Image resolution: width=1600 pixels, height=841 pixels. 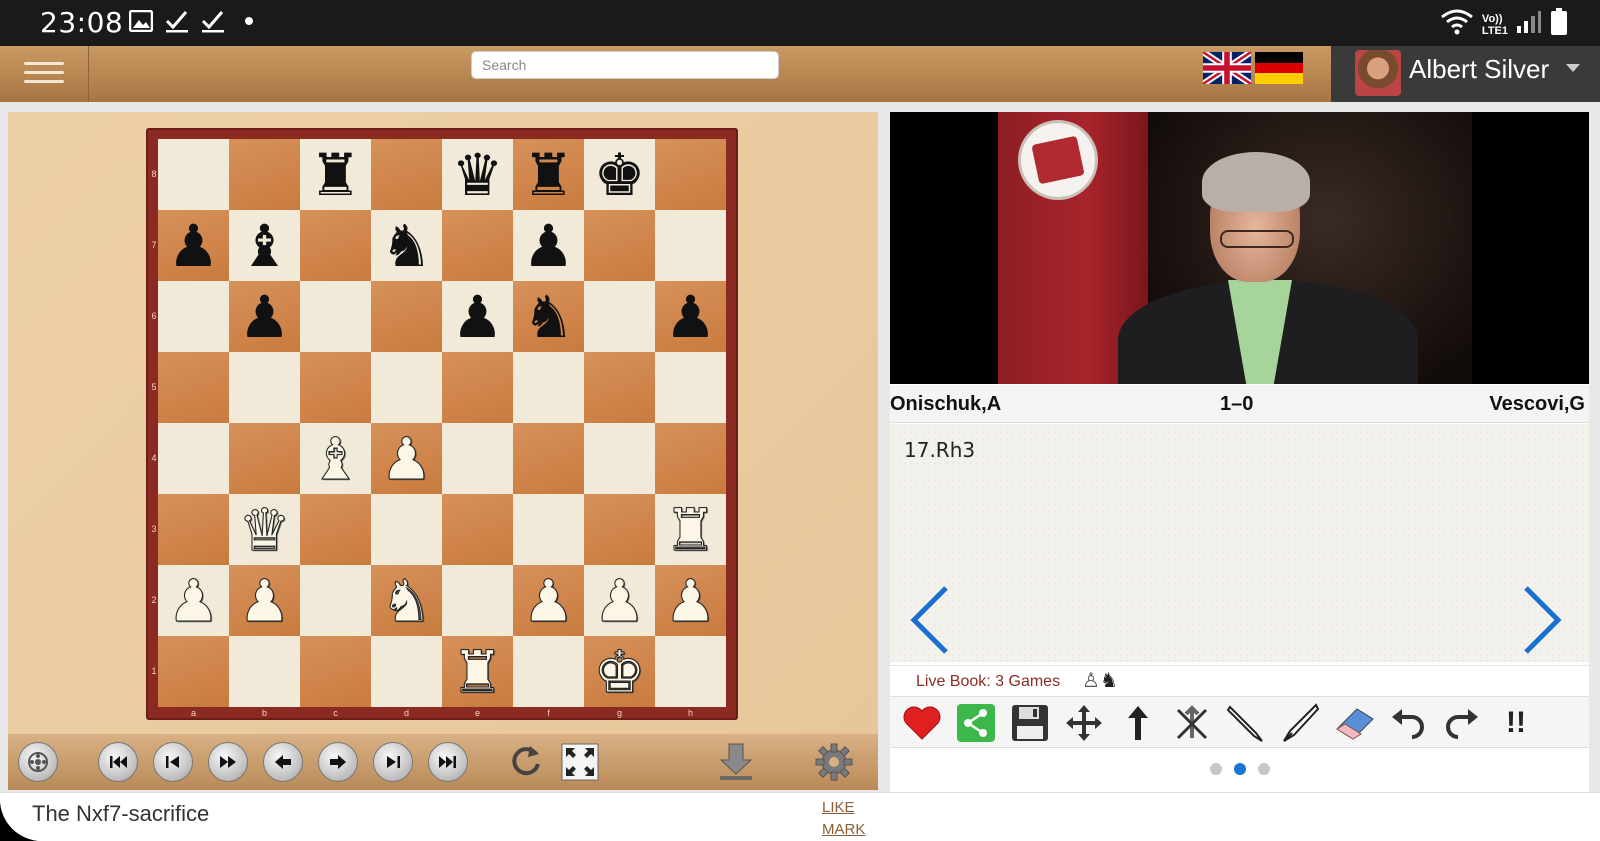 I want to click on square-c4: ♝, so click(x=335, y=458).